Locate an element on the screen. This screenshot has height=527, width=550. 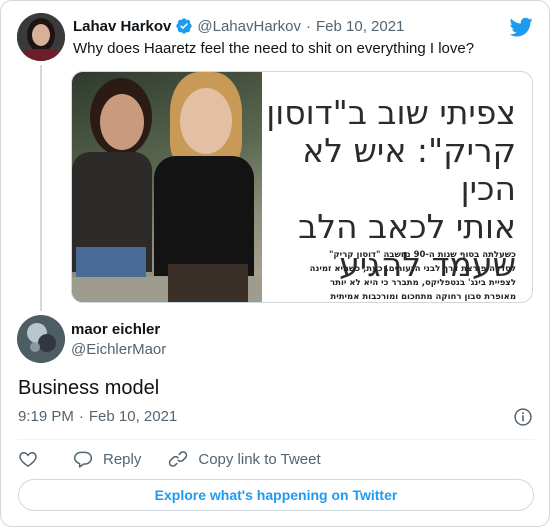
tweet-timestamp: 9:19 PM · Feb 10, 2021 is located at coordinates (97, 416).